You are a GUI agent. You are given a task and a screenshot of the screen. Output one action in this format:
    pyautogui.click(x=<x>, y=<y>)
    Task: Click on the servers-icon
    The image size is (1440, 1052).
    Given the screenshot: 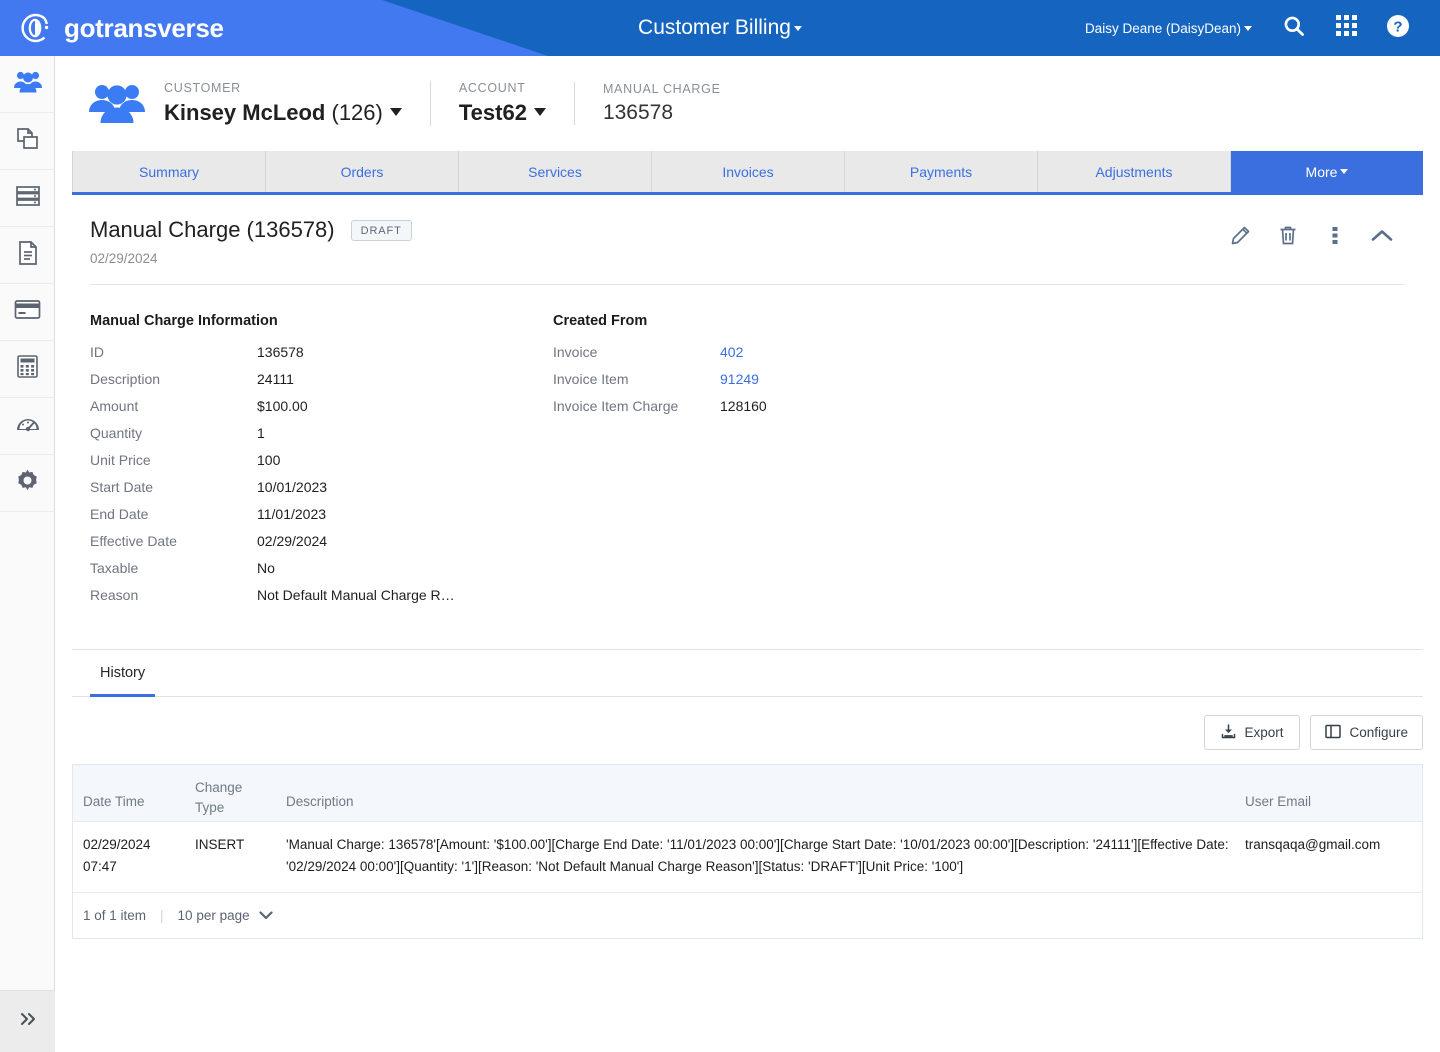 What is the action you would take?
    pyautogui.click(x=28, y=198)
    